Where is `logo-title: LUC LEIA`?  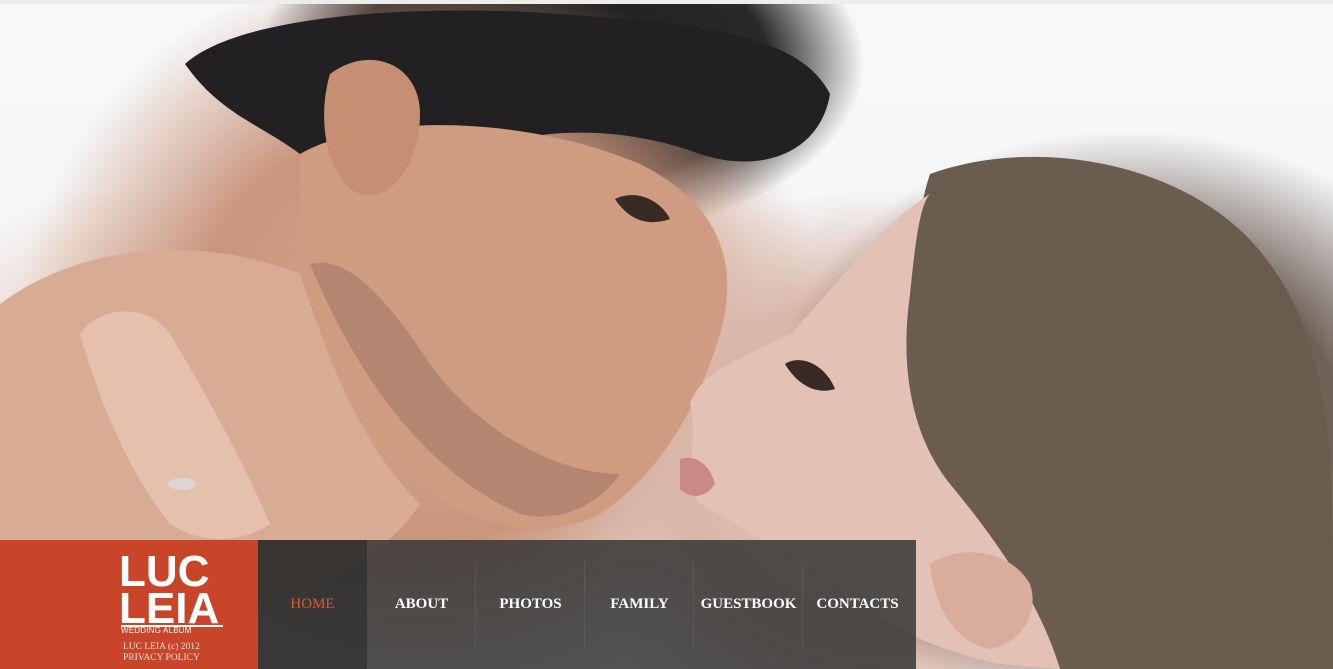
logo-title: LUC LEIA is located at coordinates (174, 590).